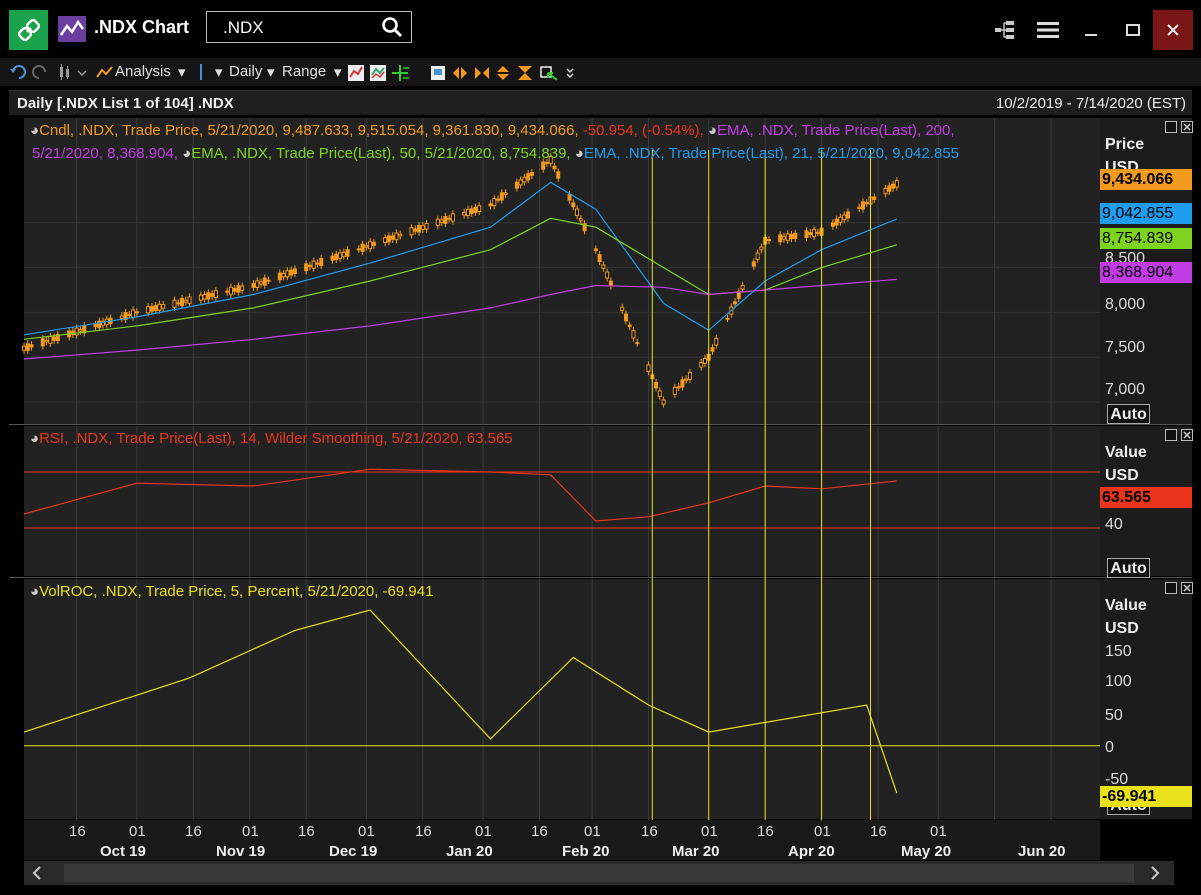 The width and height of the screenshot is (1201, 895). I want to click on legend-icon: ◕, so click(35, 591).